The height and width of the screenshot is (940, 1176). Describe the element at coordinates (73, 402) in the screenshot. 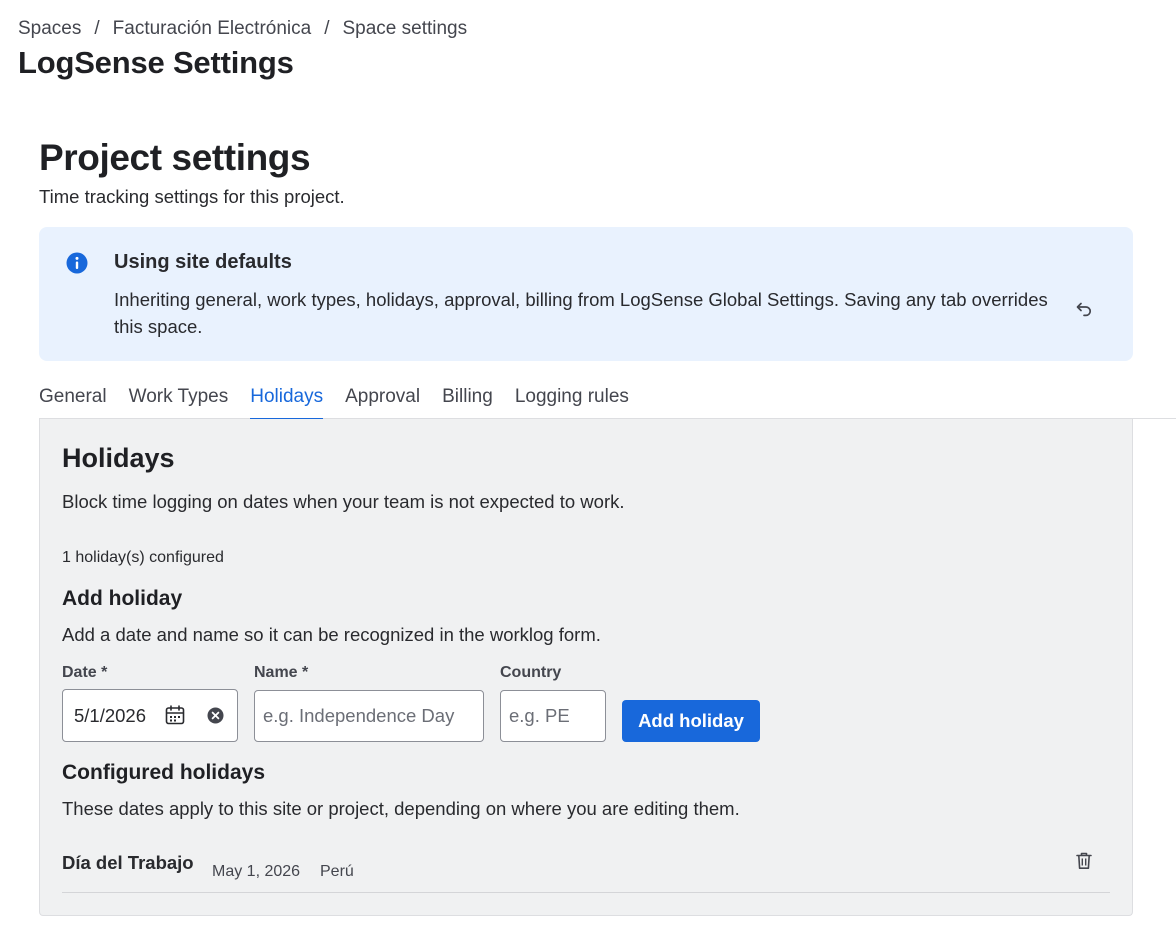

I see `tab-general: General` at that location.